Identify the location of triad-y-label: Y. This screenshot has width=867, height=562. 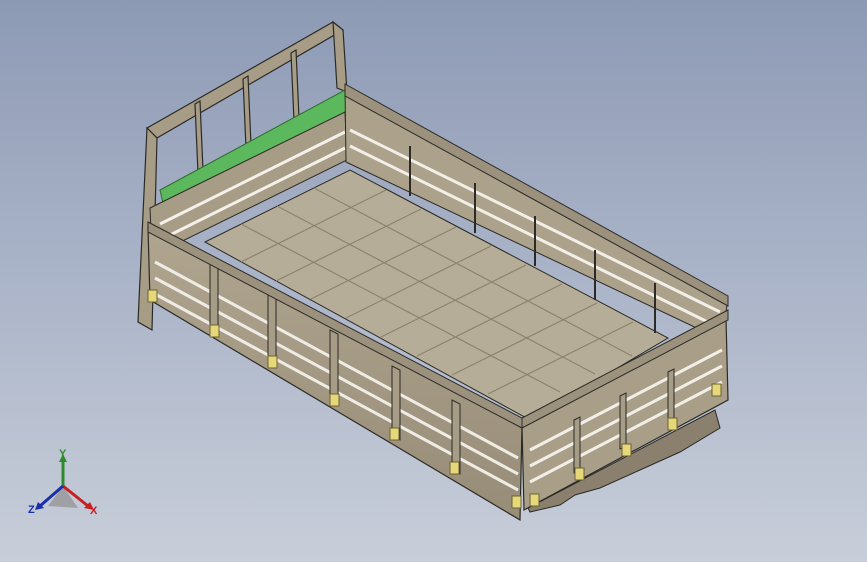
(63, 454).